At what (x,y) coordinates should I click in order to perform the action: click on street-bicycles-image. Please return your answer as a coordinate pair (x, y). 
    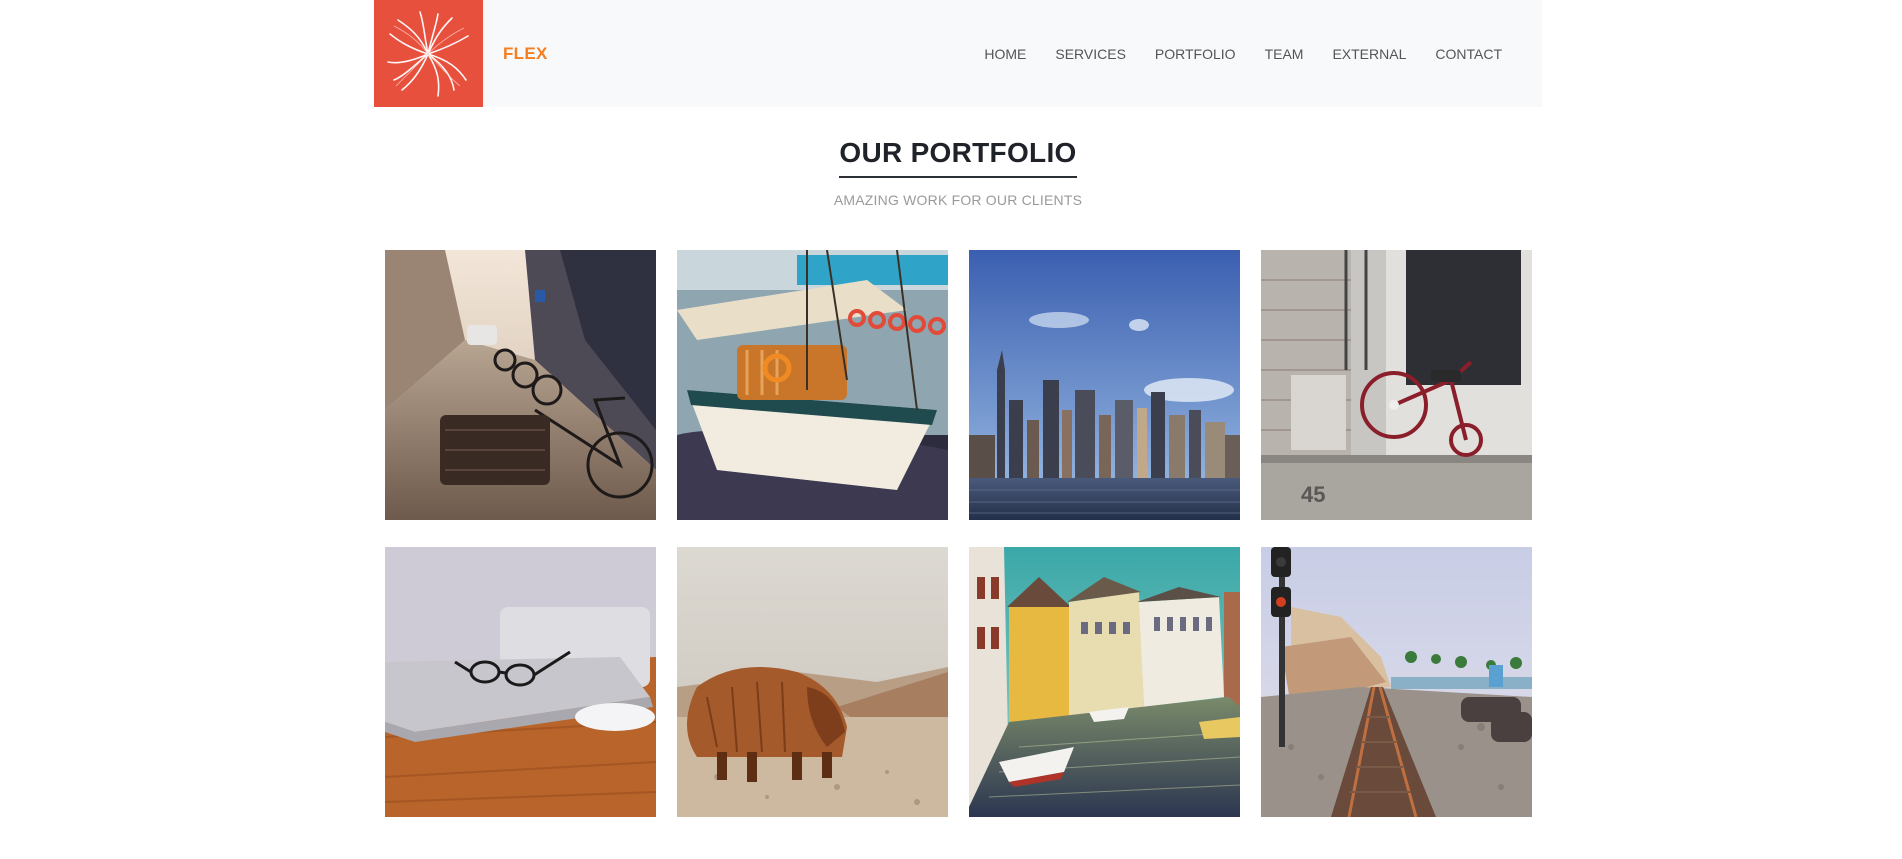
    Looking at the image, I should click on (520, 385).